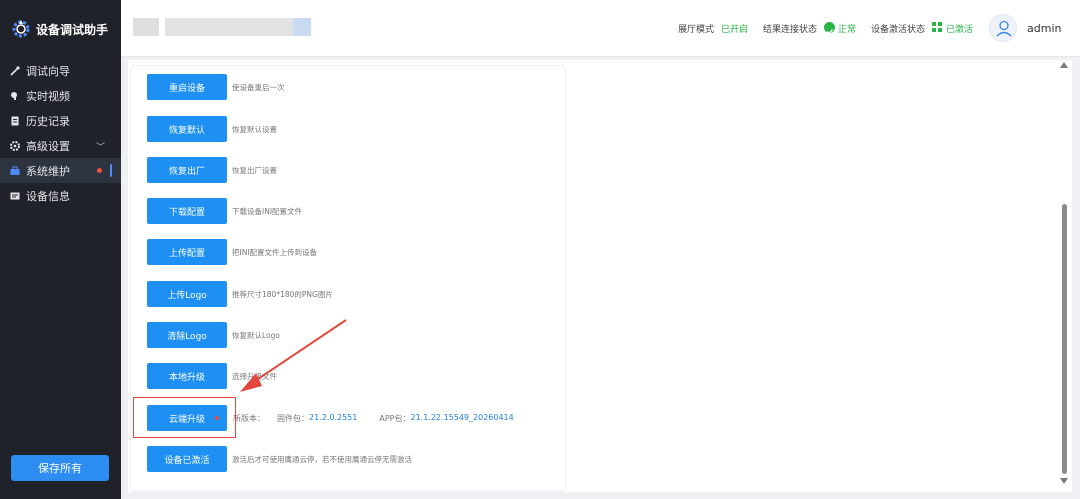 Image resolution: width=1080 pixels, height=499 pixels. Describe the element at coordinates (829, 28) in the screenshot. I see `check-circle-icon` at that location.